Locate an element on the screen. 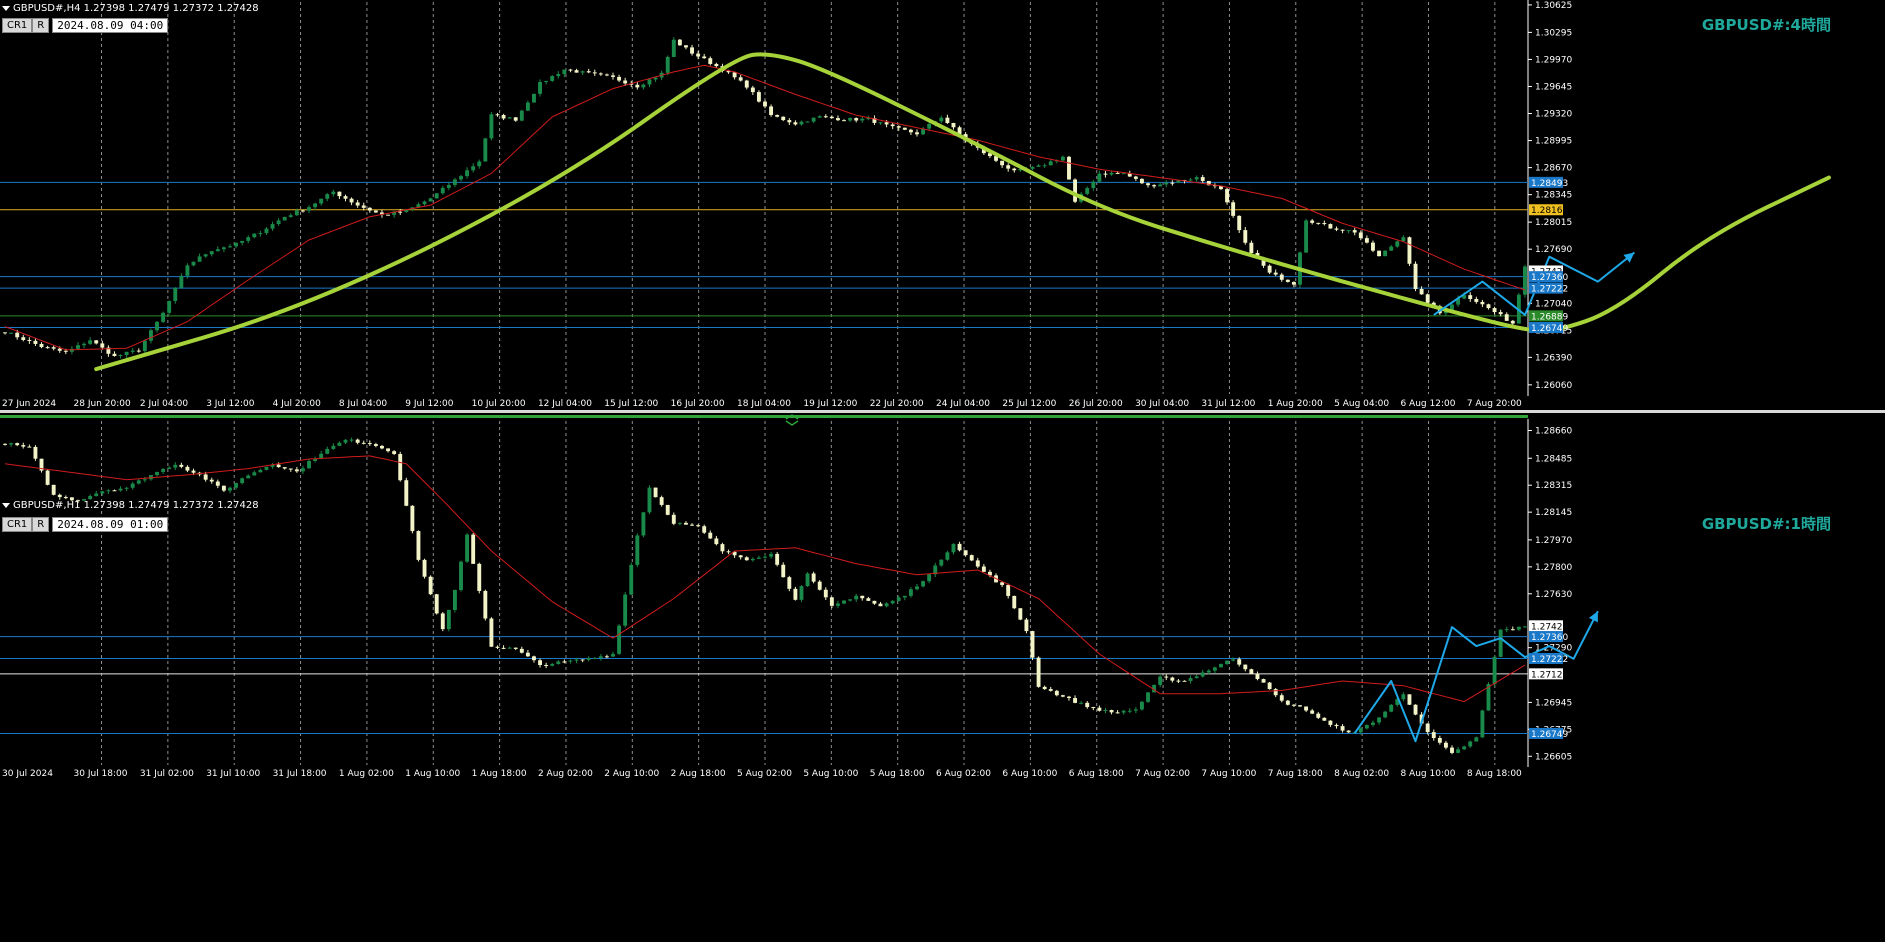 Image resolution: width=1885 pixels, height=942 pixels. y-tick-label: 1.27970 is located at coordinates (1553, 541).